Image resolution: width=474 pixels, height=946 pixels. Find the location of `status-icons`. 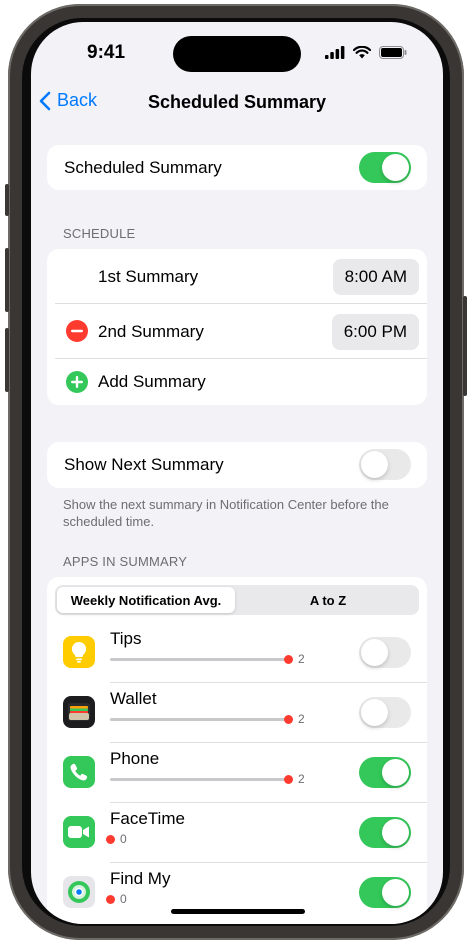

status-icons is located at coordinates (366, 52).